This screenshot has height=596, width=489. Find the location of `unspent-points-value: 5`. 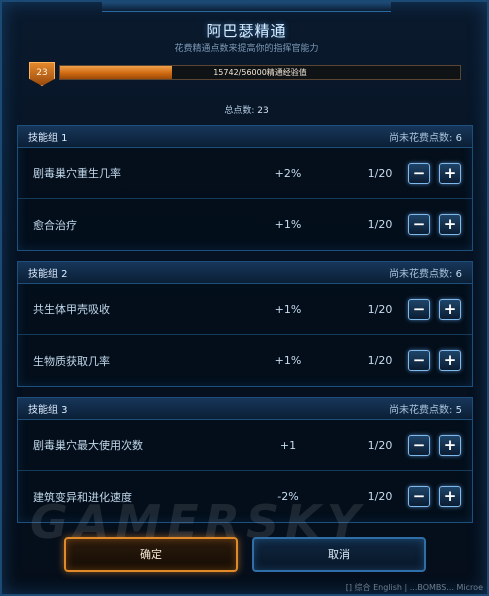

unspent-points-value: 5 is located at coordinates (458, 410).